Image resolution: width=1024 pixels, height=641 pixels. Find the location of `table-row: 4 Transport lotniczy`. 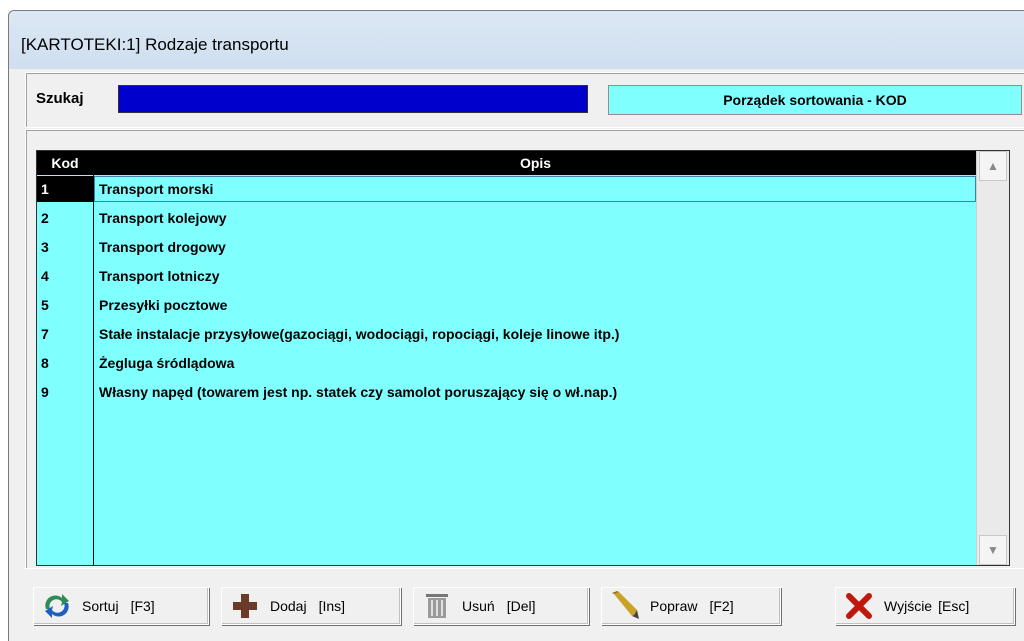

table-row: 4 Transport lotniczy is located at coordinates (507, 276).